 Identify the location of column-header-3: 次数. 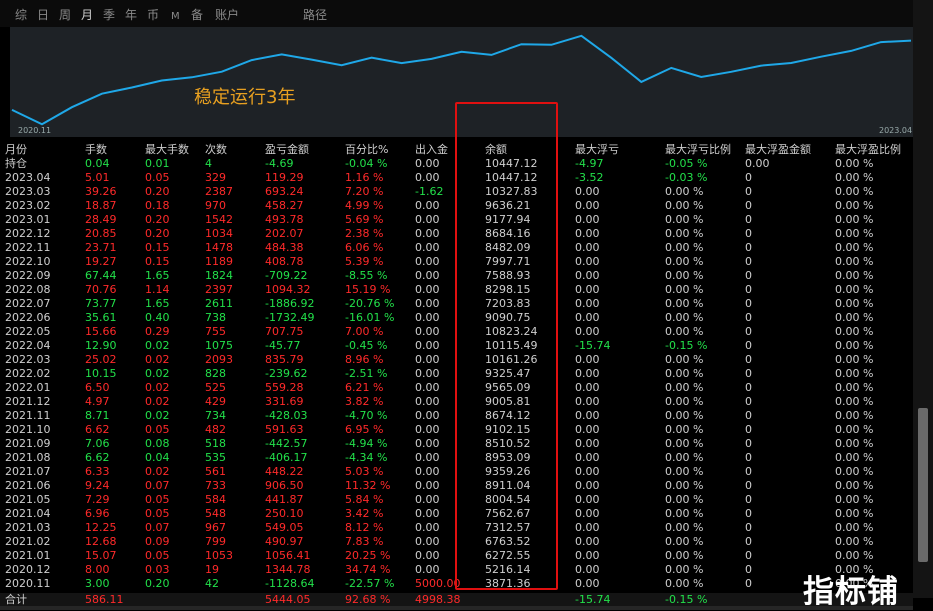
(216, 150).